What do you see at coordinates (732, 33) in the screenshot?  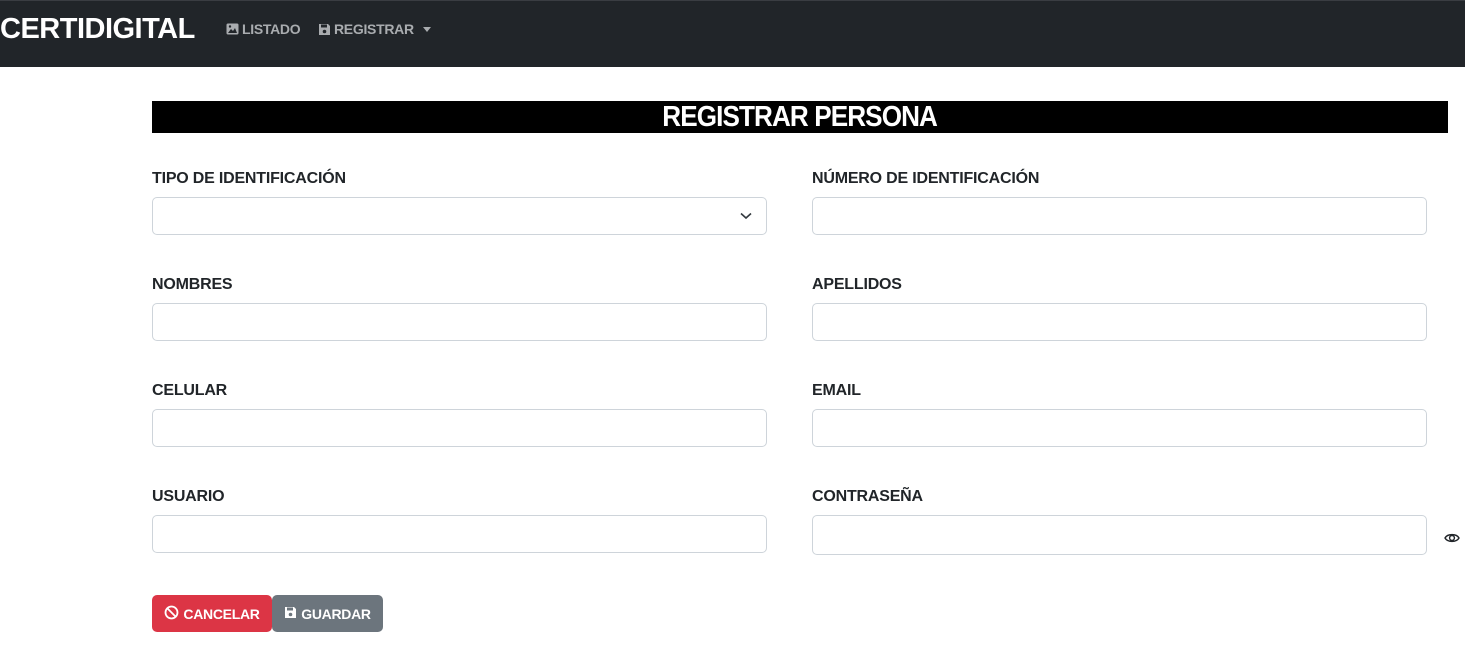 I see `top-navbar: CERTIDIGITAL LISTADO REGISTRAR` at bounding box center [732, 33].